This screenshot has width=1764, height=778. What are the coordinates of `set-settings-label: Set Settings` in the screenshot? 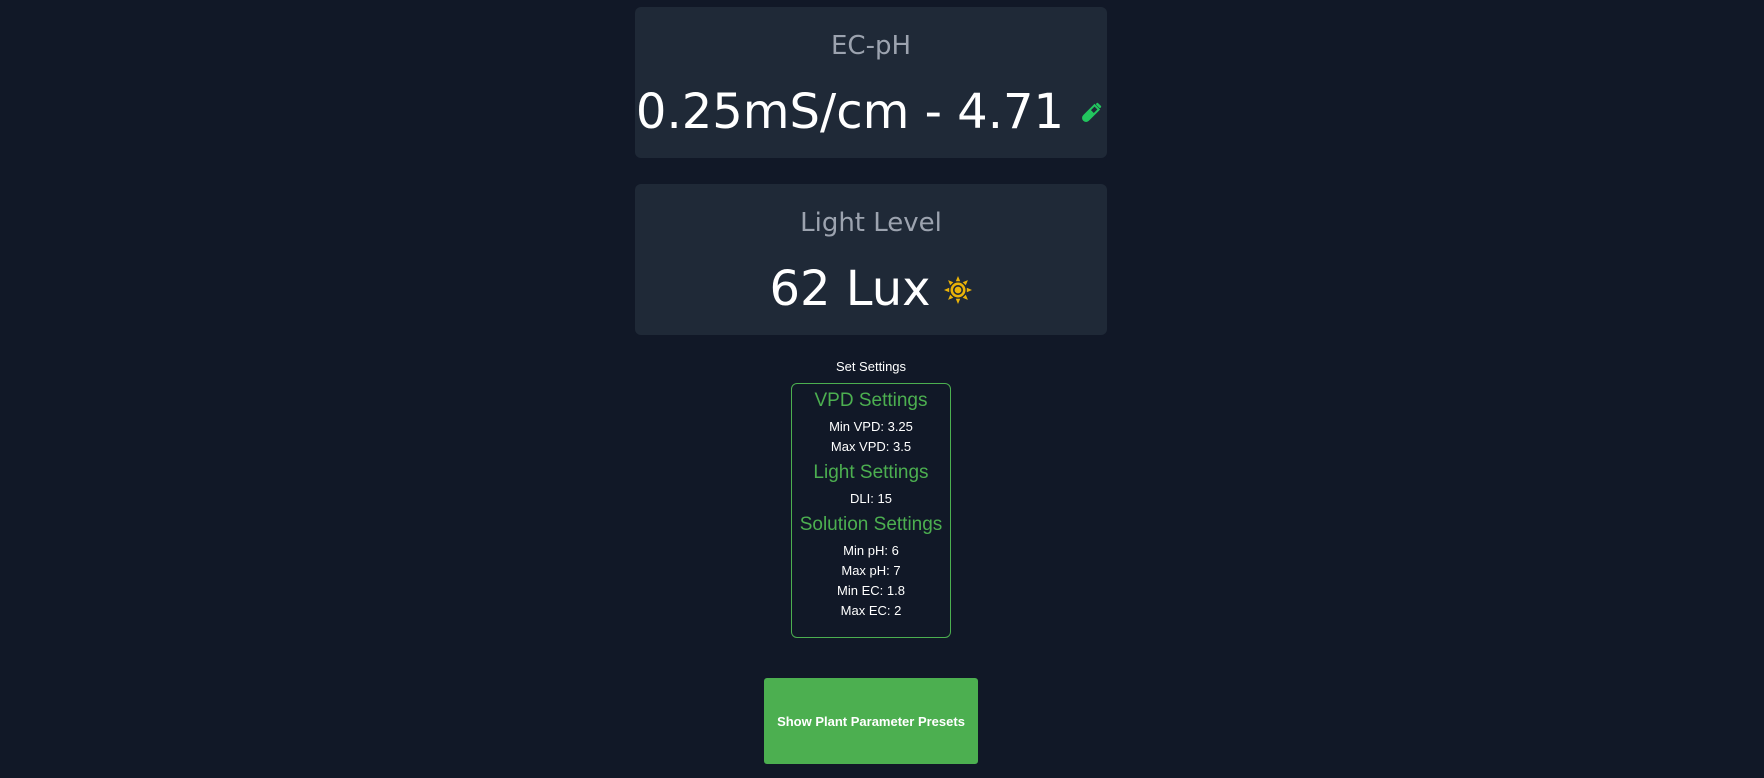 It's located at (871, 366).